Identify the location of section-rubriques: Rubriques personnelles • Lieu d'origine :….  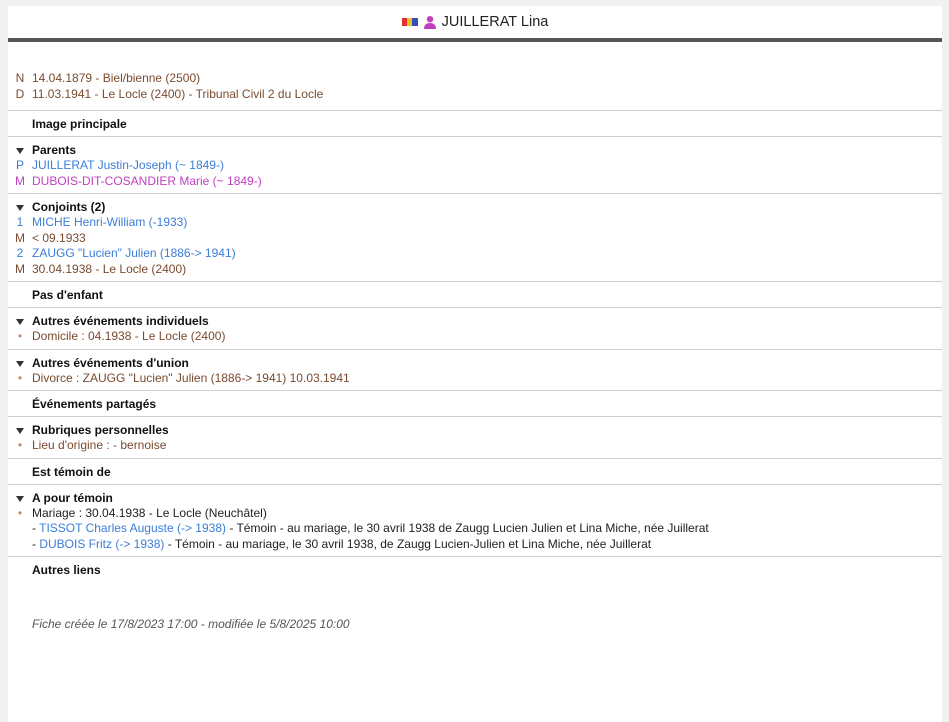
(475, 437).